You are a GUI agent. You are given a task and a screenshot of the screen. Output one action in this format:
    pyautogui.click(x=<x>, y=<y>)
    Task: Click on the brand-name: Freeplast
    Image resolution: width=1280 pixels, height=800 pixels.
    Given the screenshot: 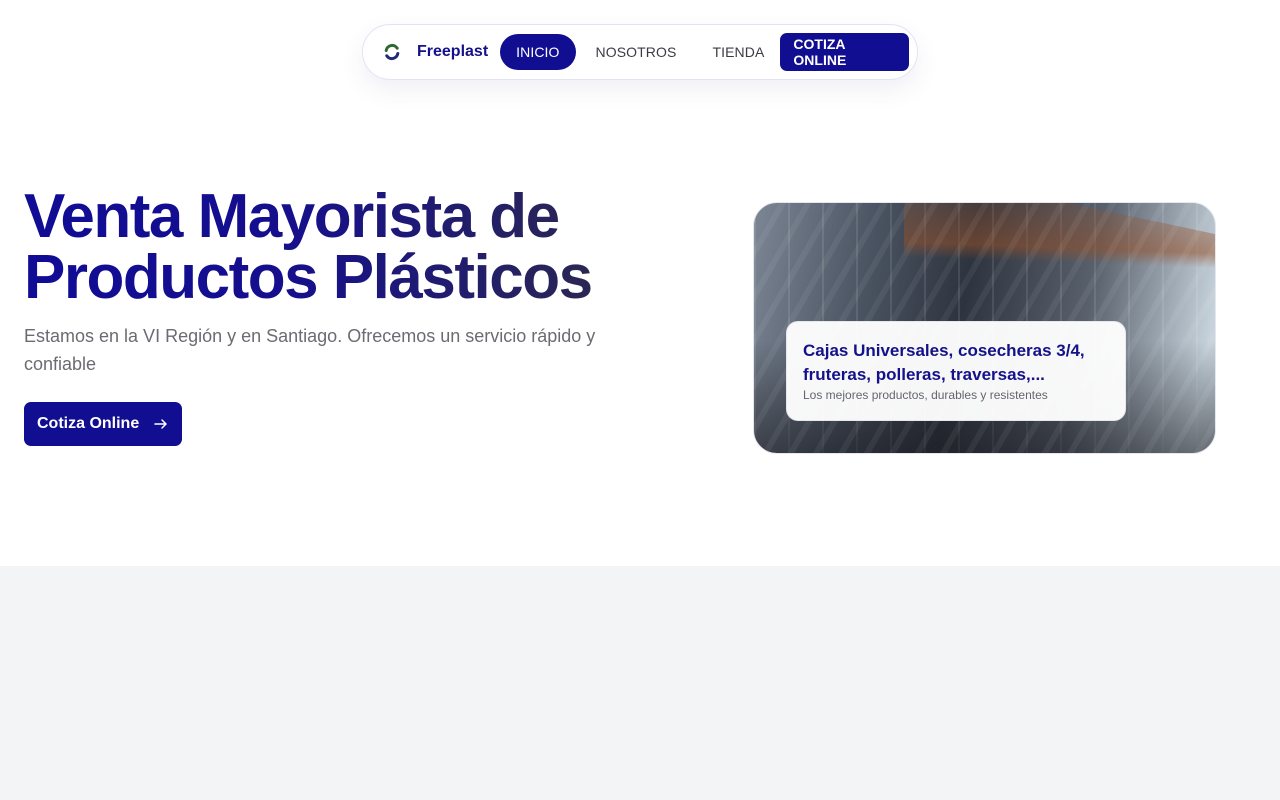 What is the action you would take?
    pyautogui.click(x=452, y=52)
    